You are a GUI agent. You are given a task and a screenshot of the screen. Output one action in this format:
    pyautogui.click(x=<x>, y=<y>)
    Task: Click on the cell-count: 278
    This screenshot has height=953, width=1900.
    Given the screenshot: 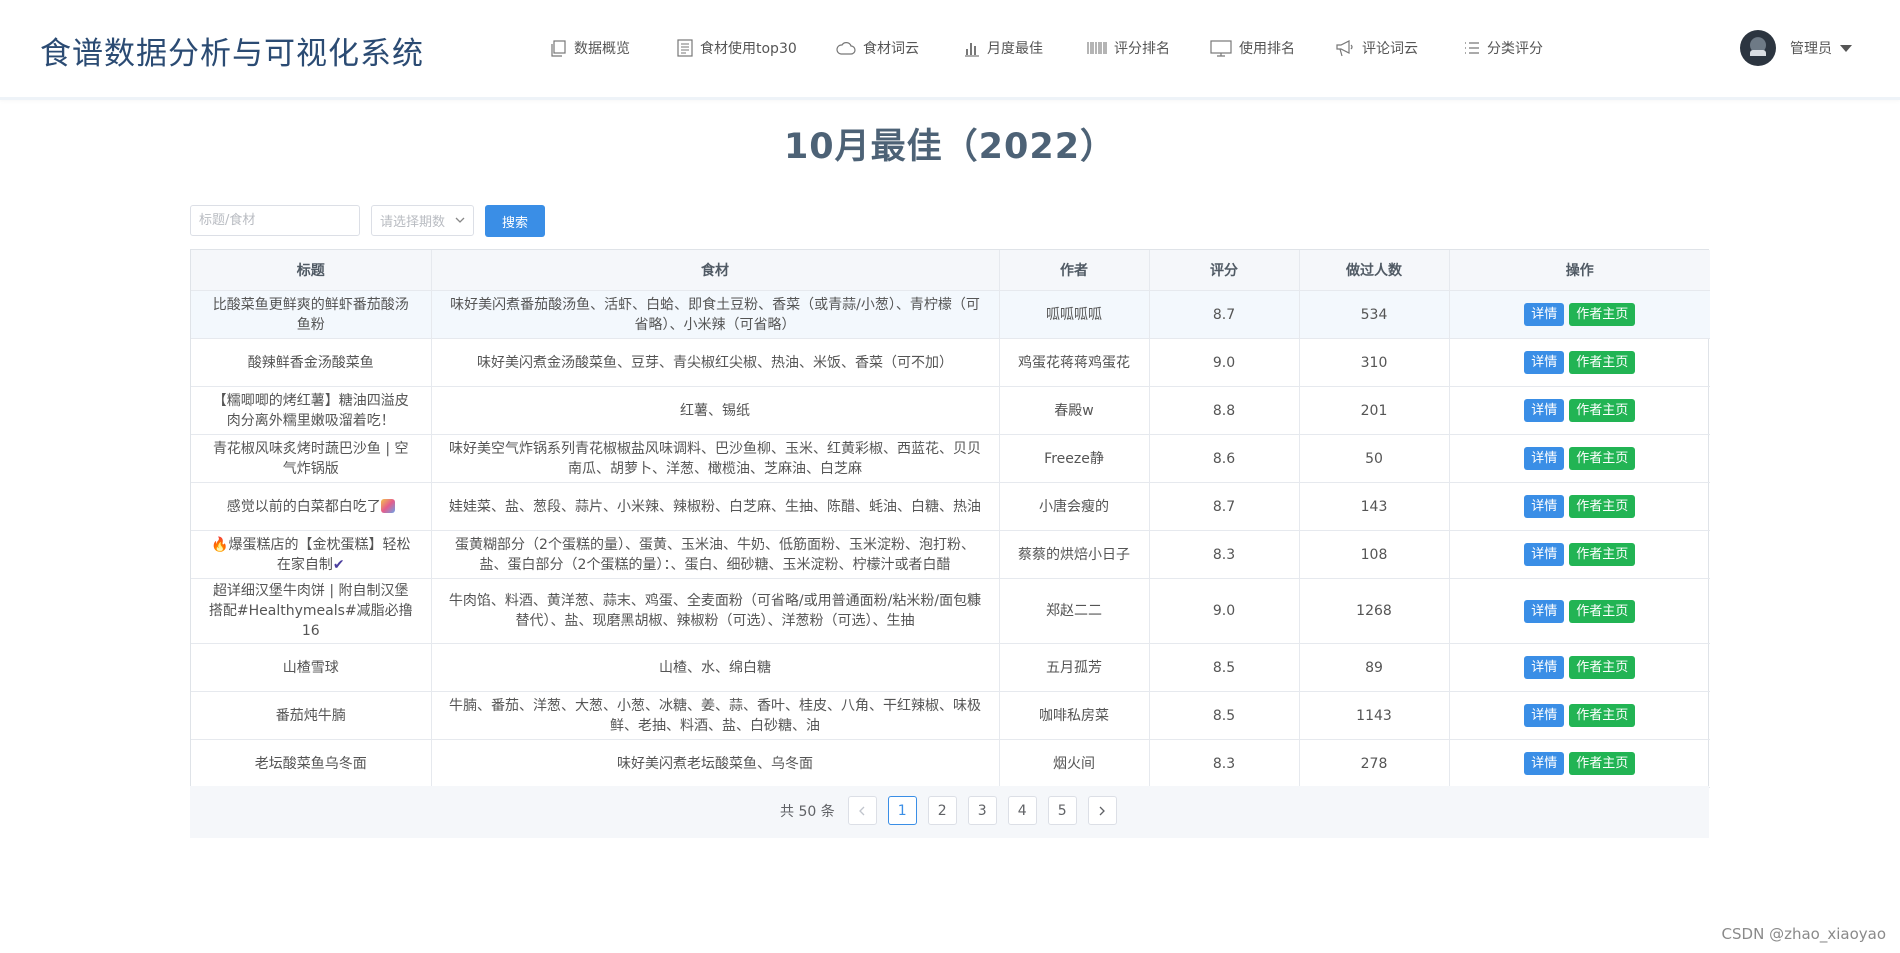 What is the action you would take?
    pyautogui.click(x=1374, y=763)
    